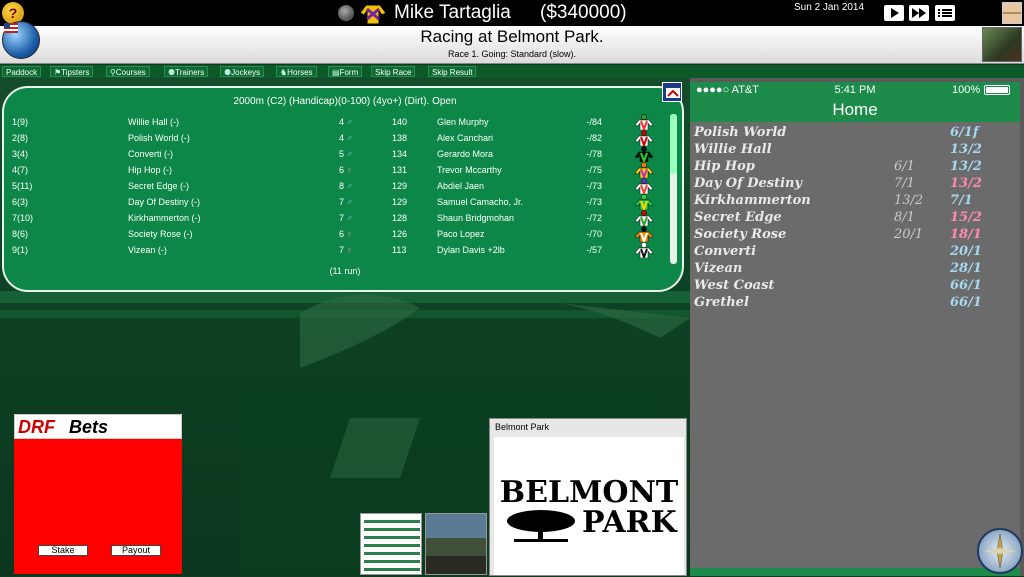  I want to click on race-card-scrollbar, so click(673, 189).